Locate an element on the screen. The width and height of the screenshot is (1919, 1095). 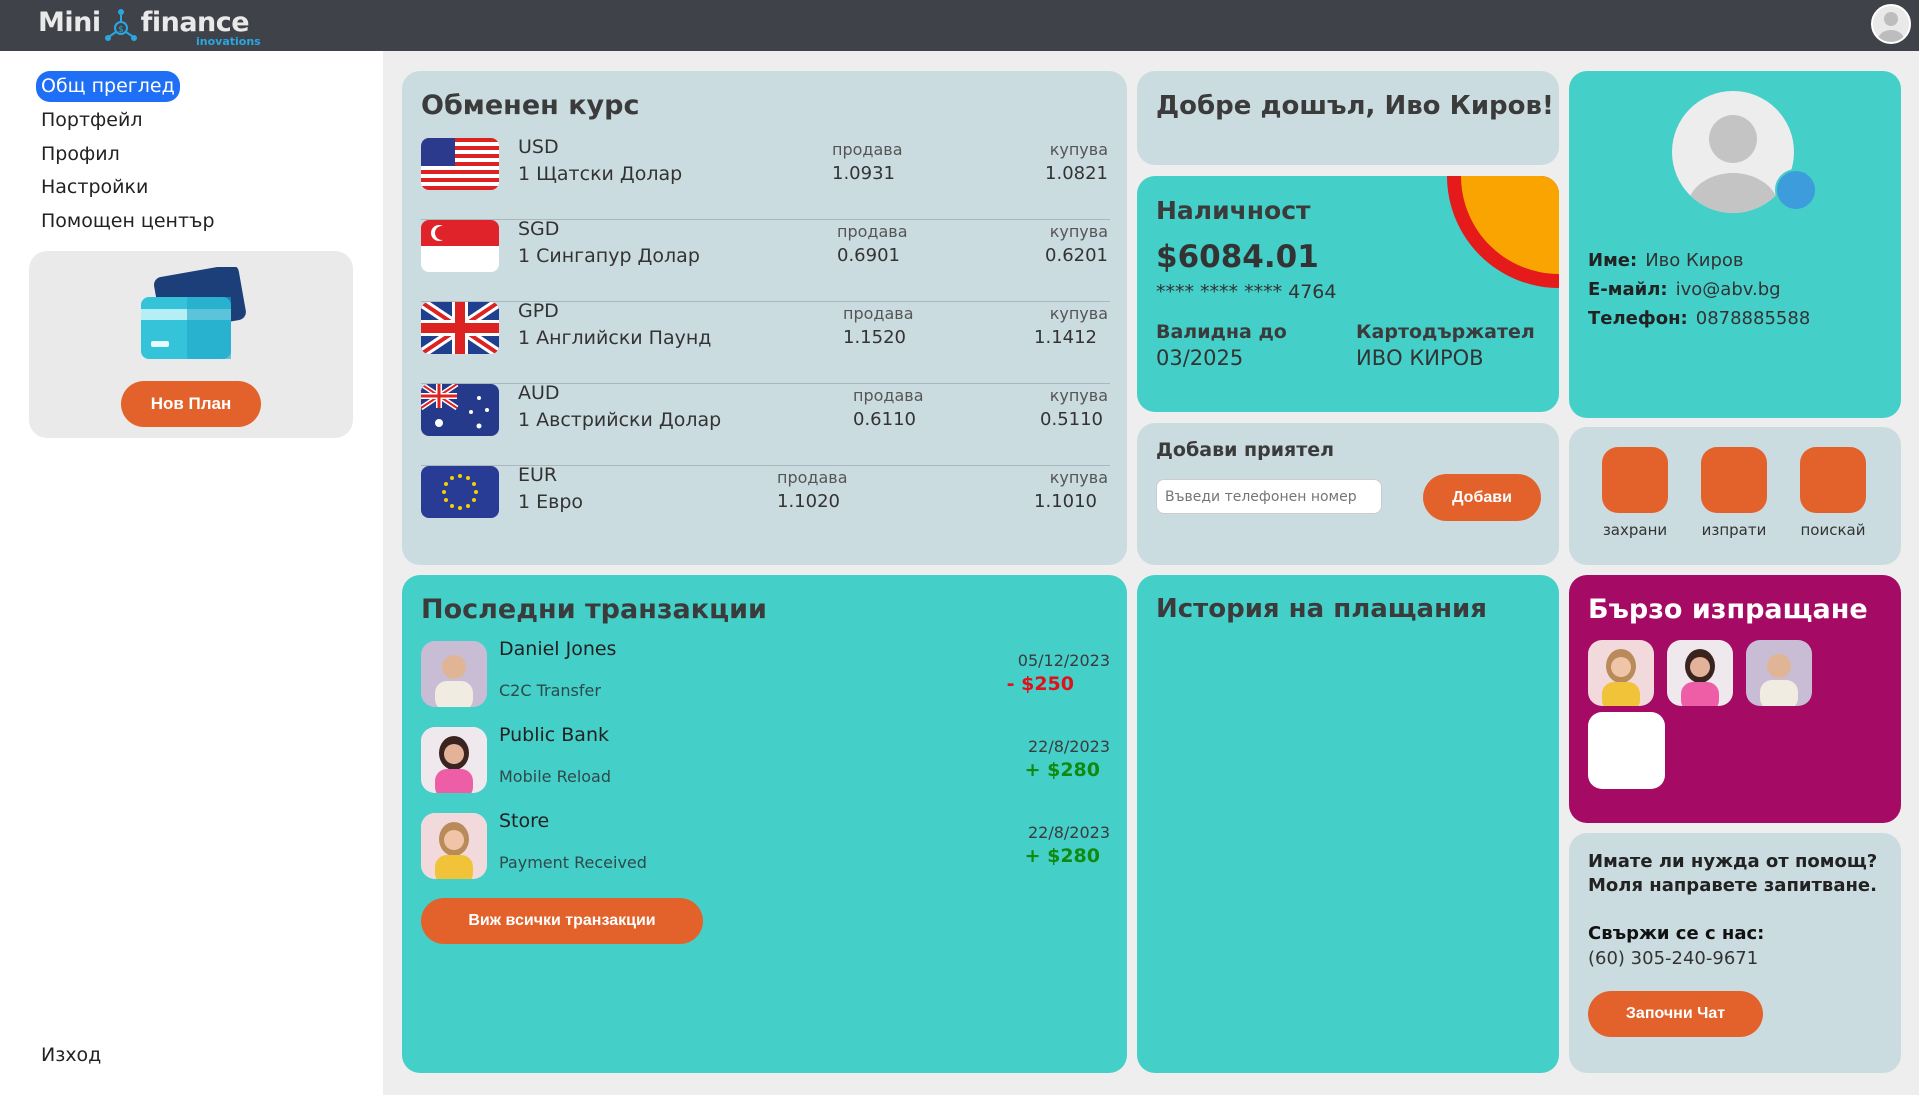
buy-value: 0.6201 is located at coordinates (1076, 255).